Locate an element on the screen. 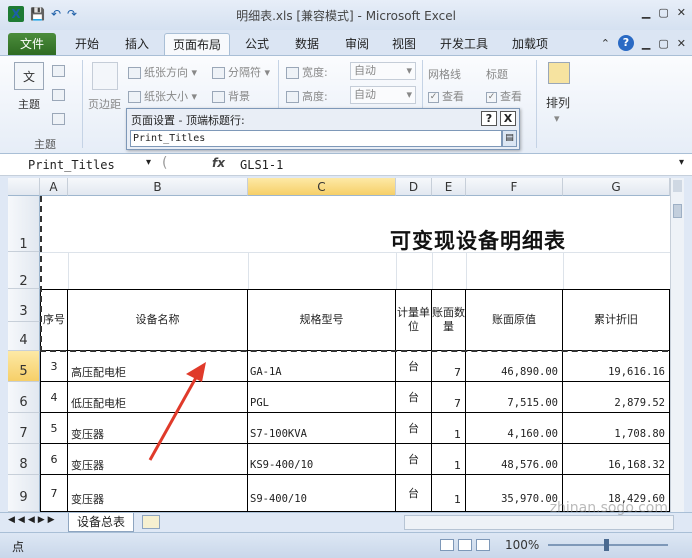 The height and width of the screenshot is (558, 692). dialog-close-button: X is located at coordinates (508, 118).